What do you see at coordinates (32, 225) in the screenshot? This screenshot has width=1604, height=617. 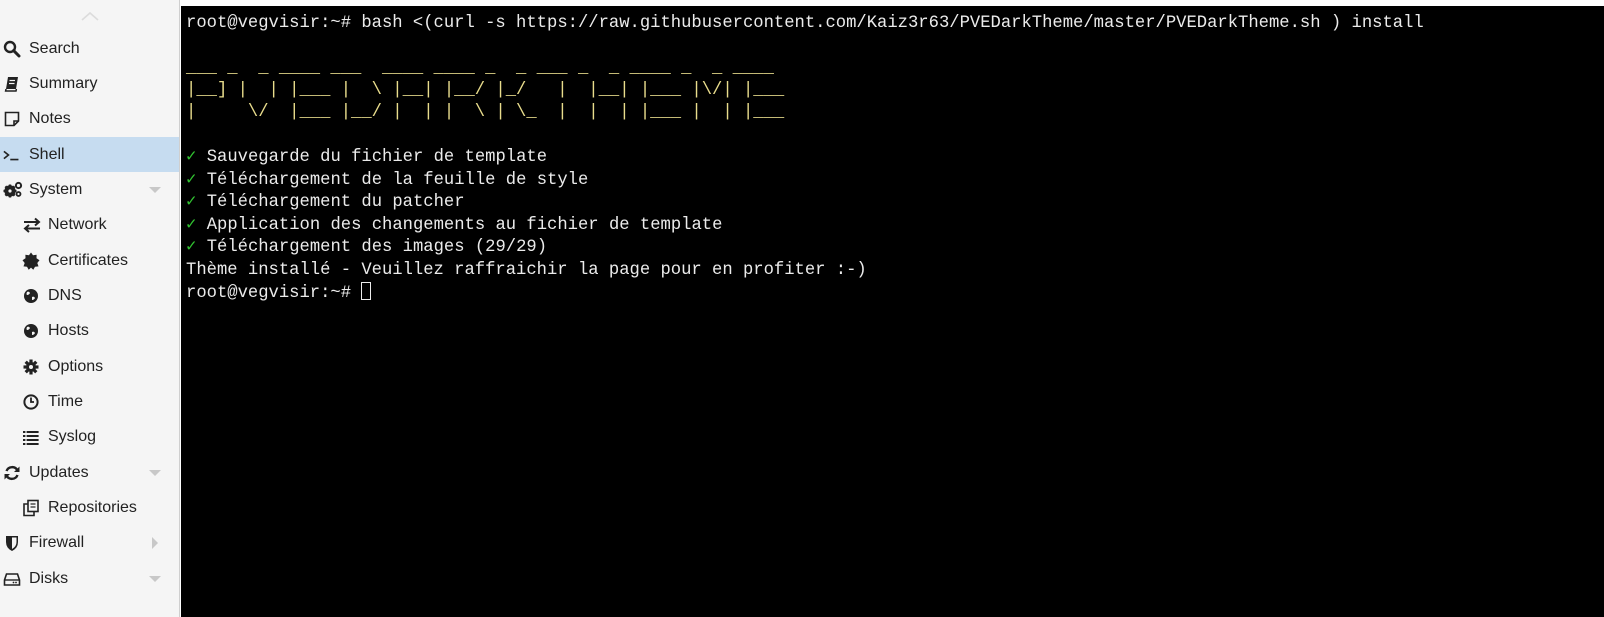 I see `exchange-icon` at bounding box center [32, 225].